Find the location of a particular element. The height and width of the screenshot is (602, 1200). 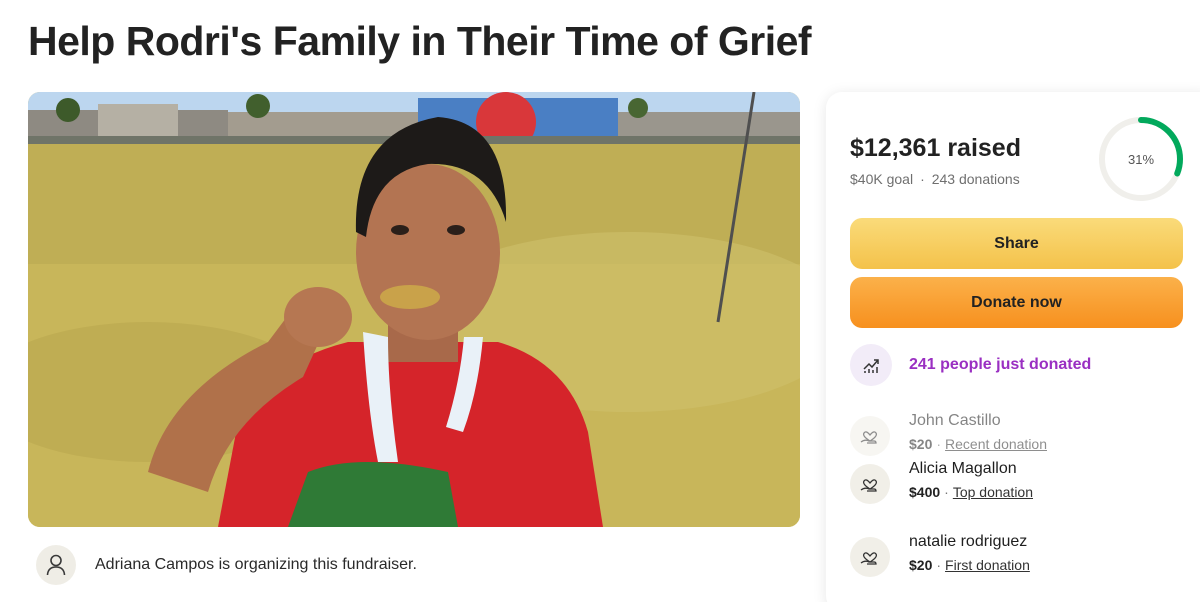

donor-detail: $400 · Top donation is located at coordinates (971, 492).